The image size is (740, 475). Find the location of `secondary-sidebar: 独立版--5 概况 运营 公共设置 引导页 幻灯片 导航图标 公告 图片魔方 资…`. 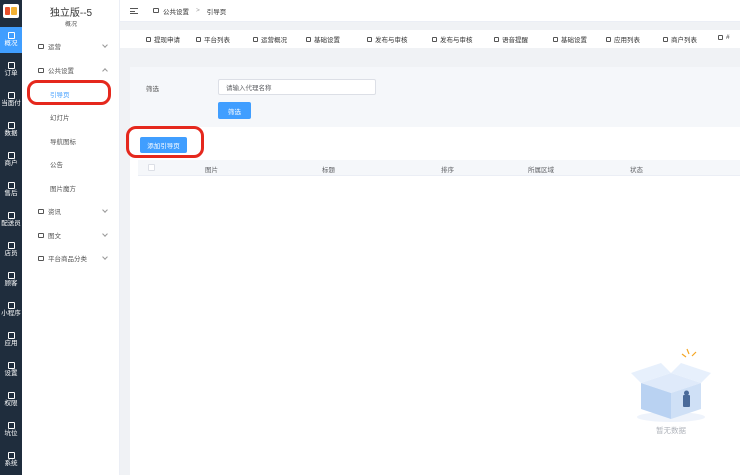

secondary-sidebar: 独立版--5 概况 运营 公共设置 引导页 幻灯片 导航图标 公告 图片魔方 资… is located at coordinates (71, 237).